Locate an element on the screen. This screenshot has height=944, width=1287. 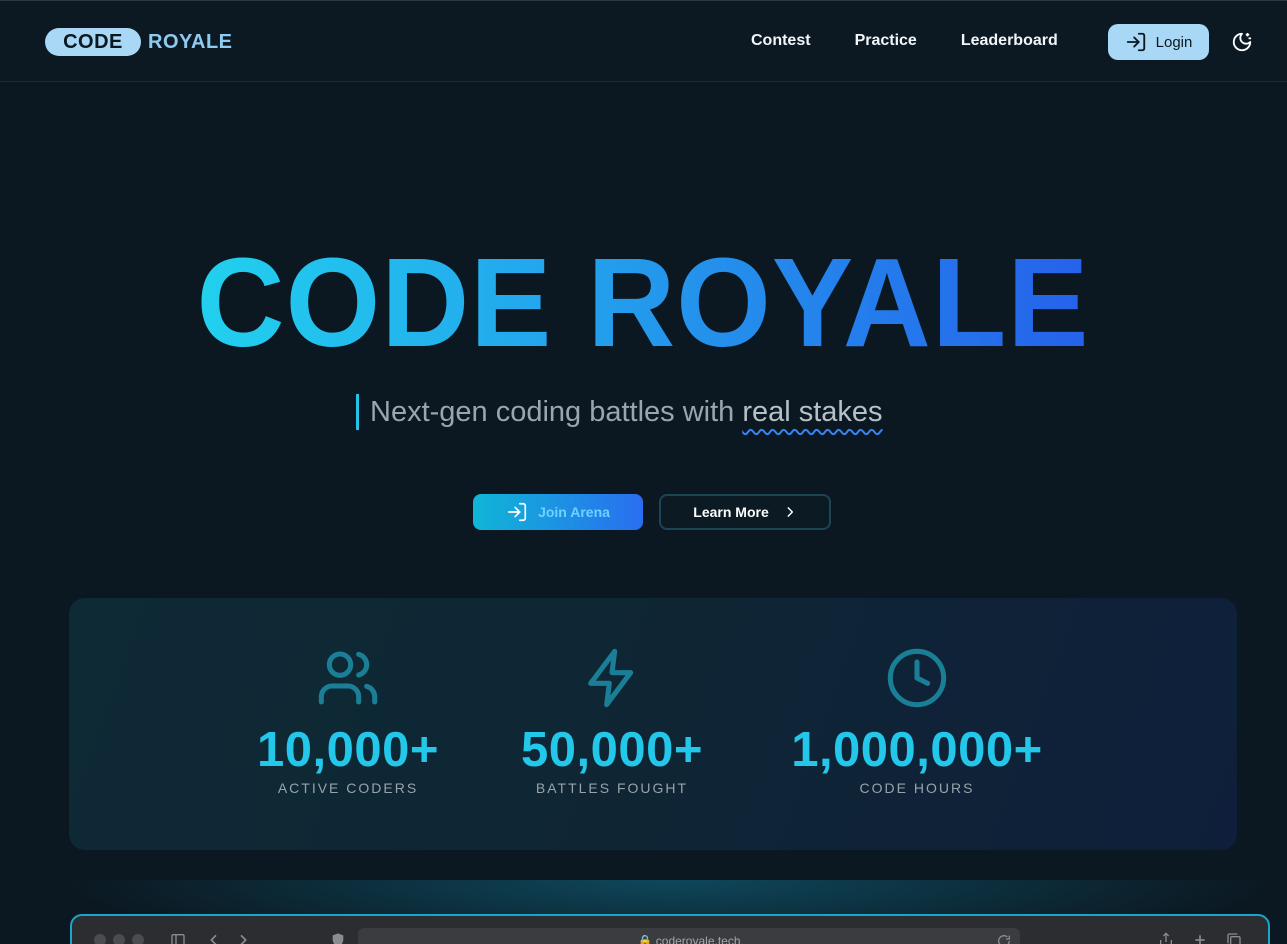
stat-value: 10,000+ is located at coordinates (348, 750).